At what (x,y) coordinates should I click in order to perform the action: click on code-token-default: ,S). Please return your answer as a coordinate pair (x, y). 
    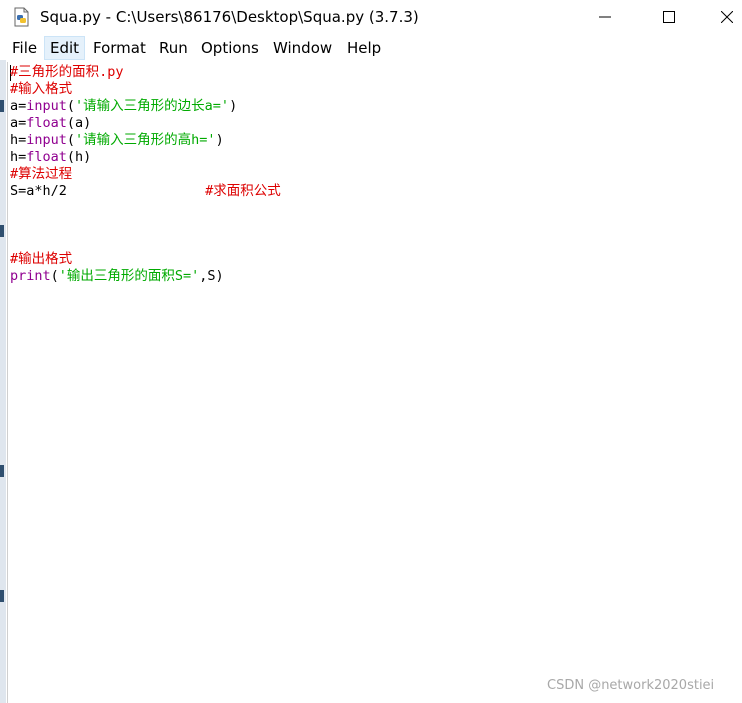
    Looking at the image, I should click on (211, 276).